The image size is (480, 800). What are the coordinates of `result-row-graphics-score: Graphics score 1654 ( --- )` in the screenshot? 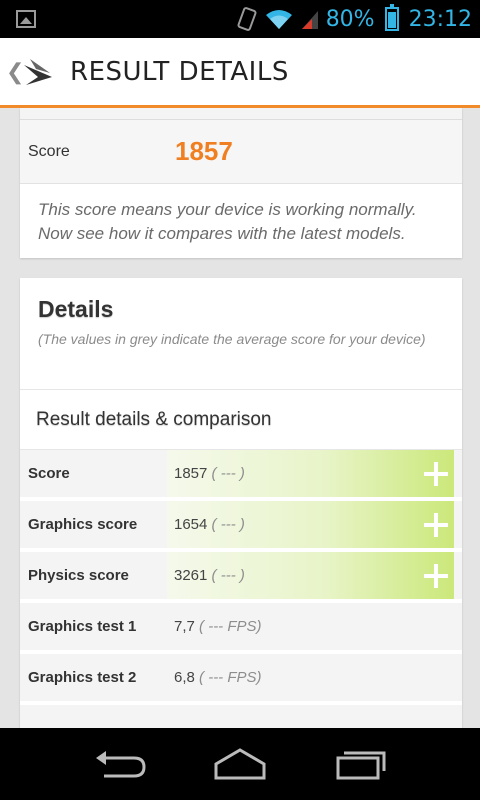 It's located at (241, 526).